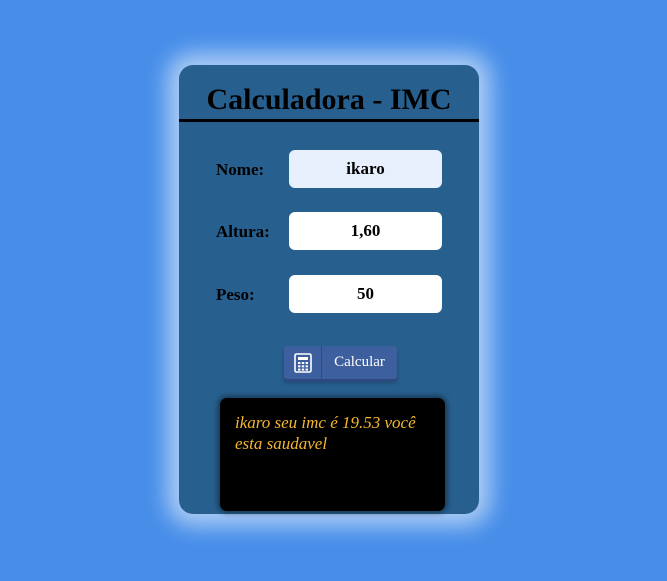 The width and height of the screenshot is (667, 581). Describe the element at coordinates (359, 362) in the screenshot. I see `calcular-button-label: Calcular` at that location.